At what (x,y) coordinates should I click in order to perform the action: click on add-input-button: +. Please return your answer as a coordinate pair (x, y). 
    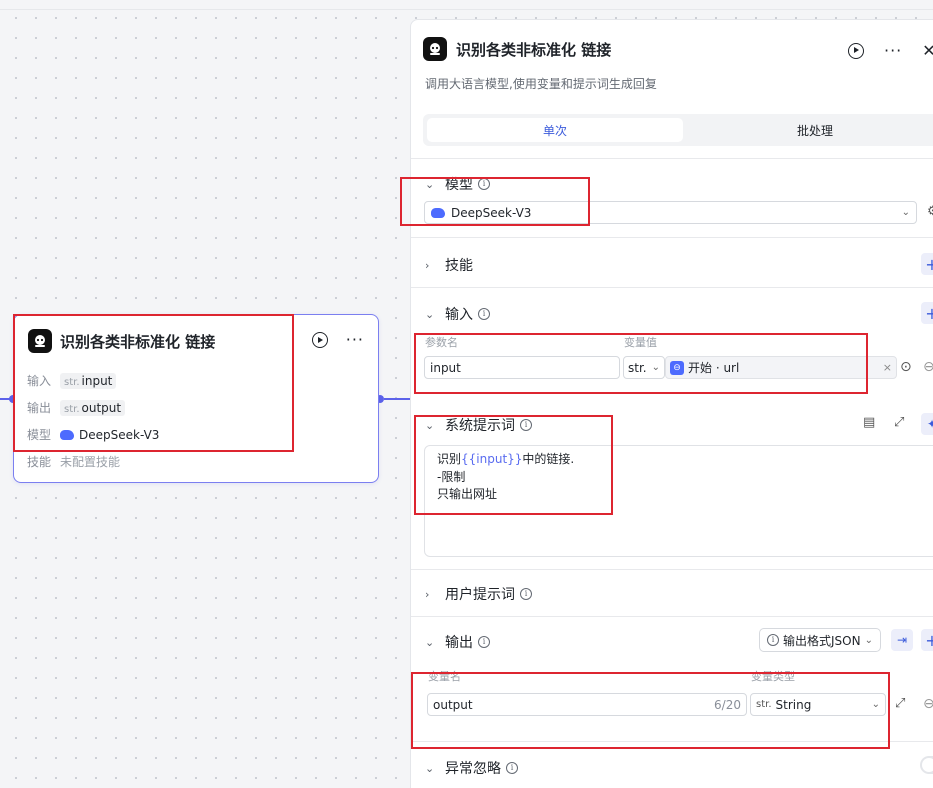
    Looking at the image, I should click on (927, 313).